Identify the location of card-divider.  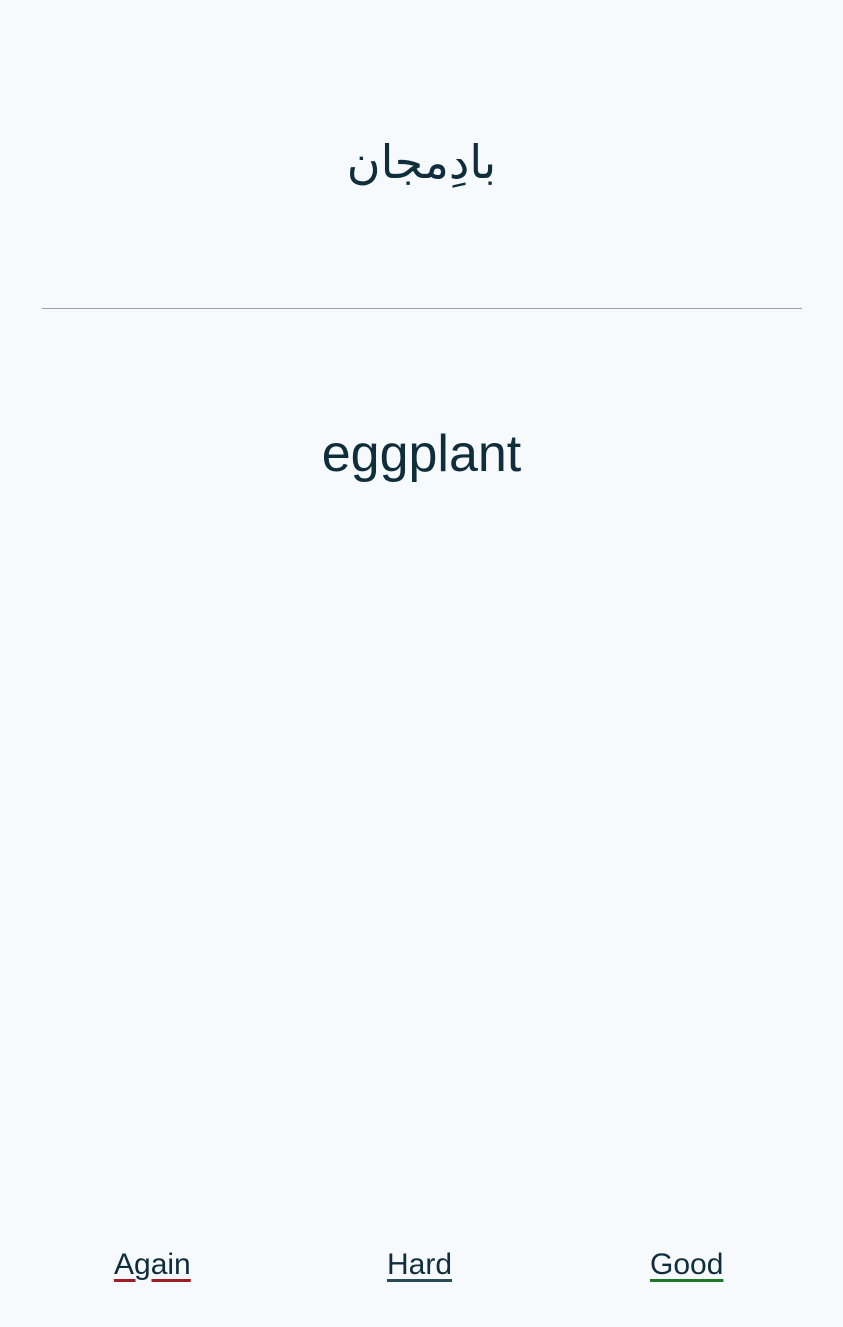
(422, 308).